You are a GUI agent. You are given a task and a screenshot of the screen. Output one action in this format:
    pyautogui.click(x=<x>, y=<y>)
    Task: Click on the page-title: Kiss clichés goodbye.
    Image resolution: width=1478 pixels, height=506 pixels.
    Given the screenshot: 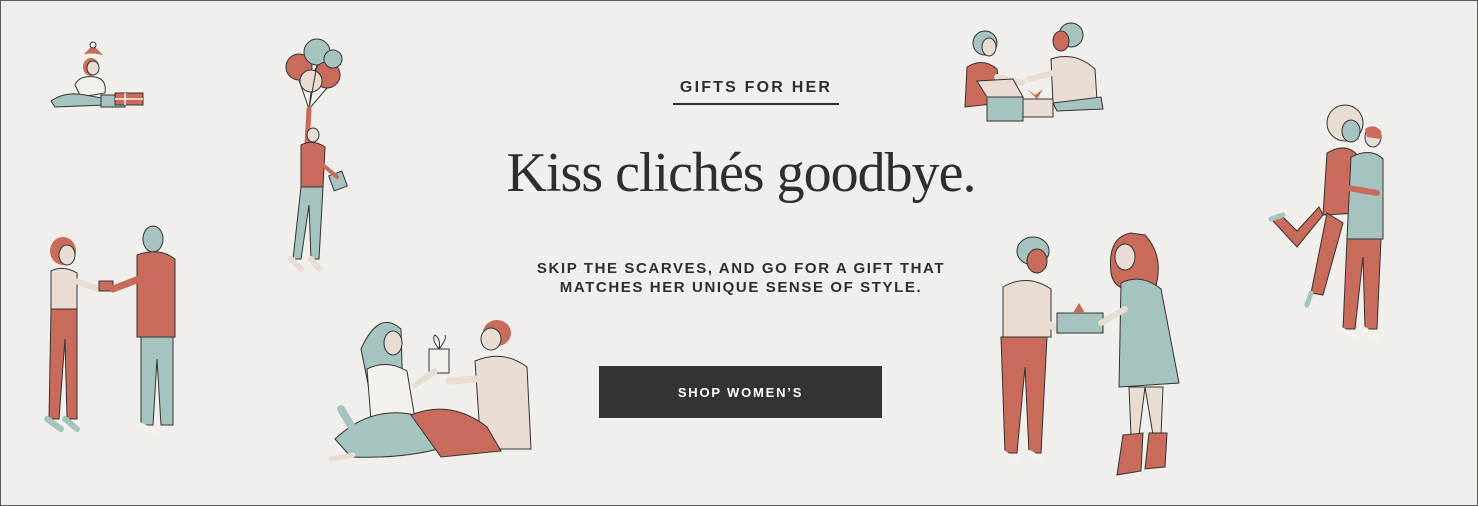 What is the action you would take?
    pyautogui.click(x=741, y=173)
    